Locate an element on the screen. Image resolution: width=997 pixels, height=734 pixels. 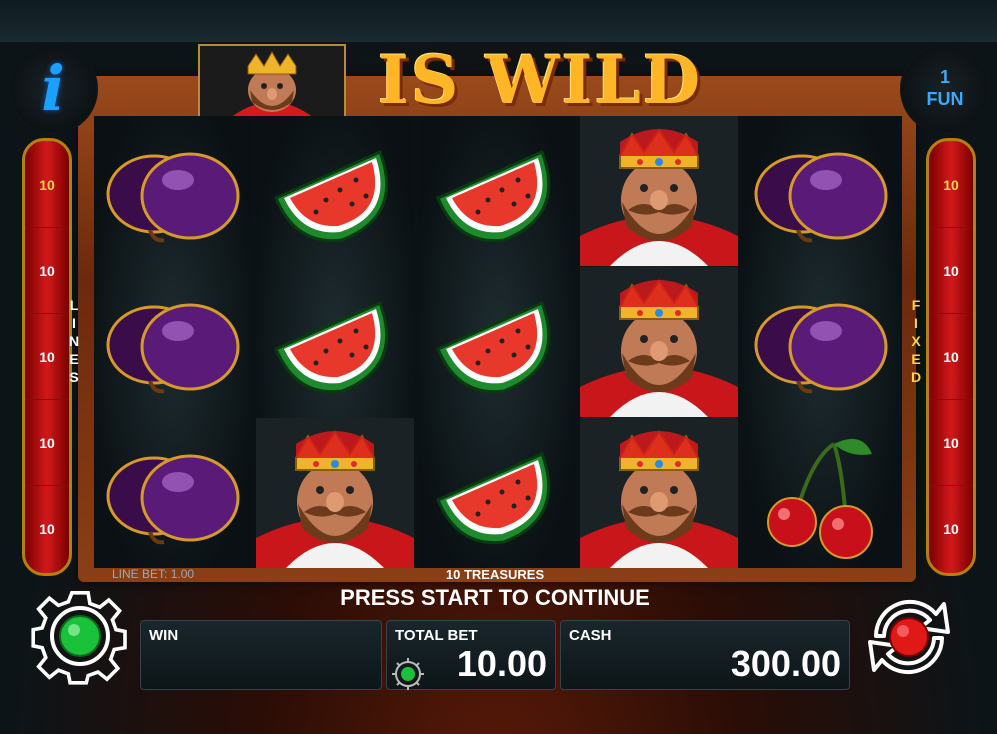
settings-button is located at coordinates (80, 636).